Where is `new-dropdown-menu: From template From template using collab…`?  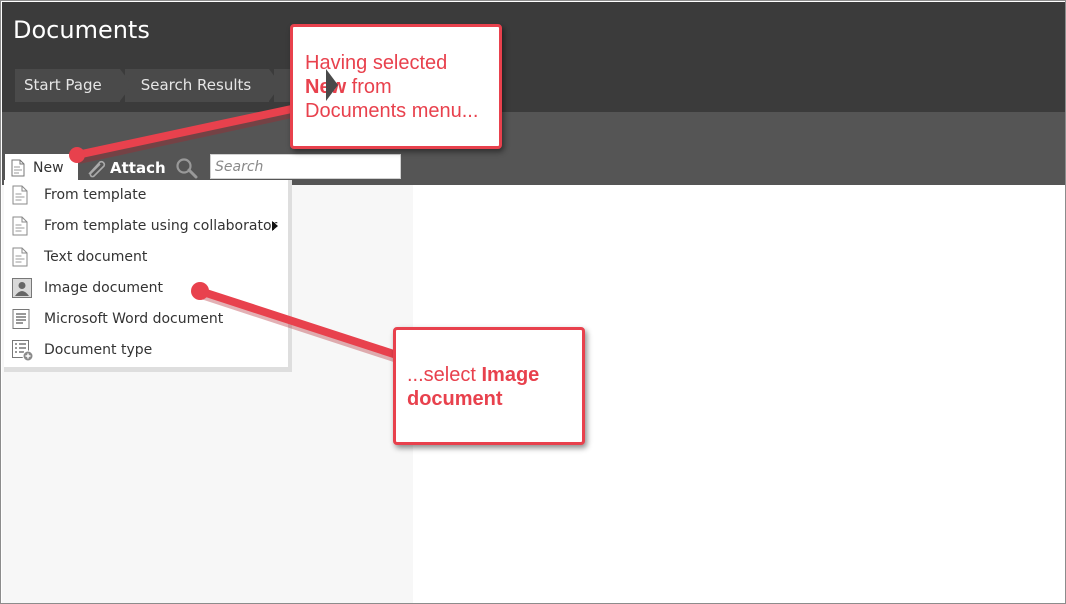
new-dropdown-menu: From template From template using collab… is located at coordinates (148, 276).